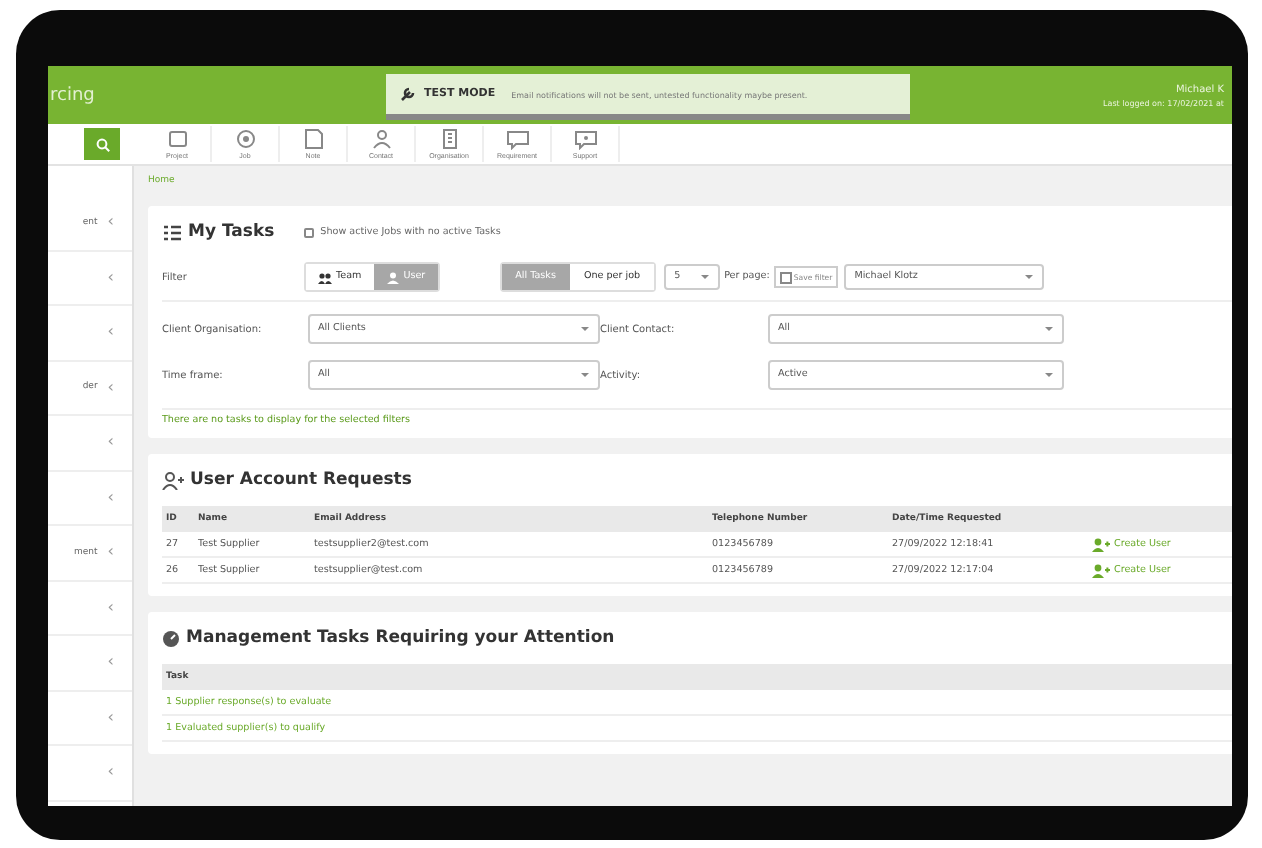 The image size is (1262, 848). I want to click on card-title: My Tasks, so click(231, 232).